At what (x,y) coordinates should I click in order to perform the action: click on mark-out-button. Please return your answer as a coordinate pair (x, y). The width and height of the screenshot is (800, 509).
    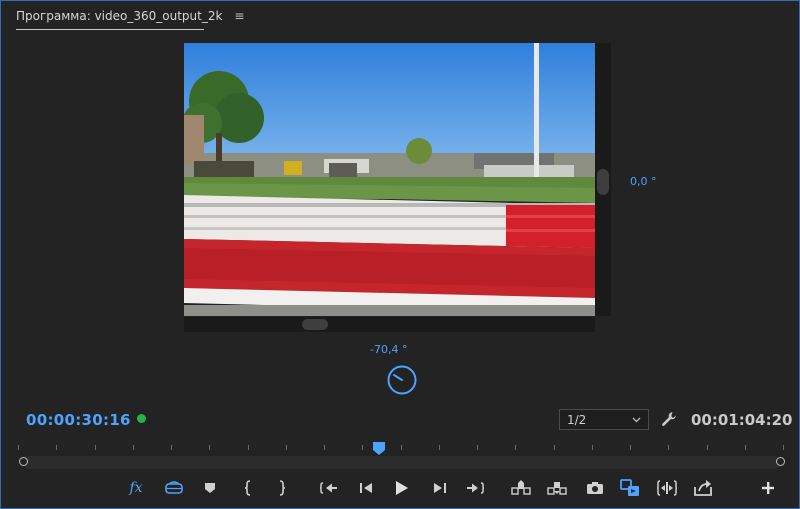
    Looking at the image, I should click on (282, 488).